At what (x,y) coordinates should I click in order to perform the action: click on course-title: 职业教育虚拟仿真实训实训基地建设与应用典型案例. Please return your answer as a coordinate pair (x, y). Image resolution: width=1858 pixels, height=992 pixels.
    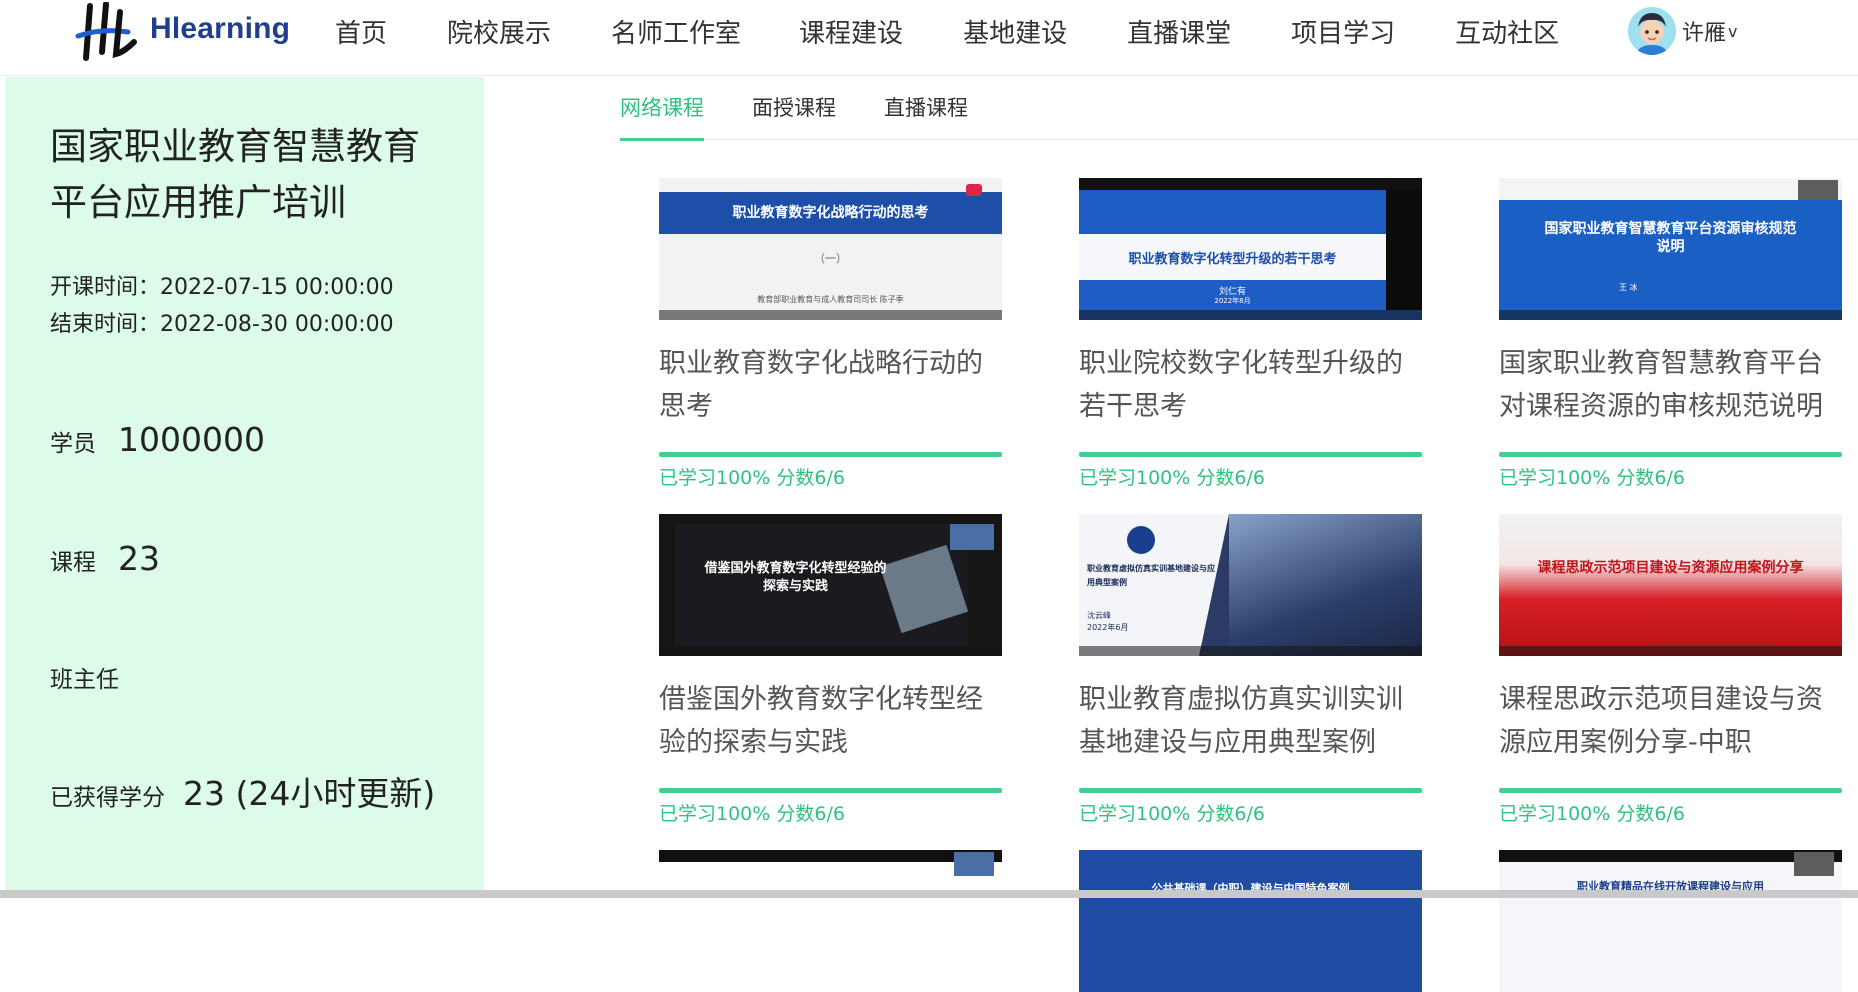
    Looking at the image, I should click on (1250, 721).